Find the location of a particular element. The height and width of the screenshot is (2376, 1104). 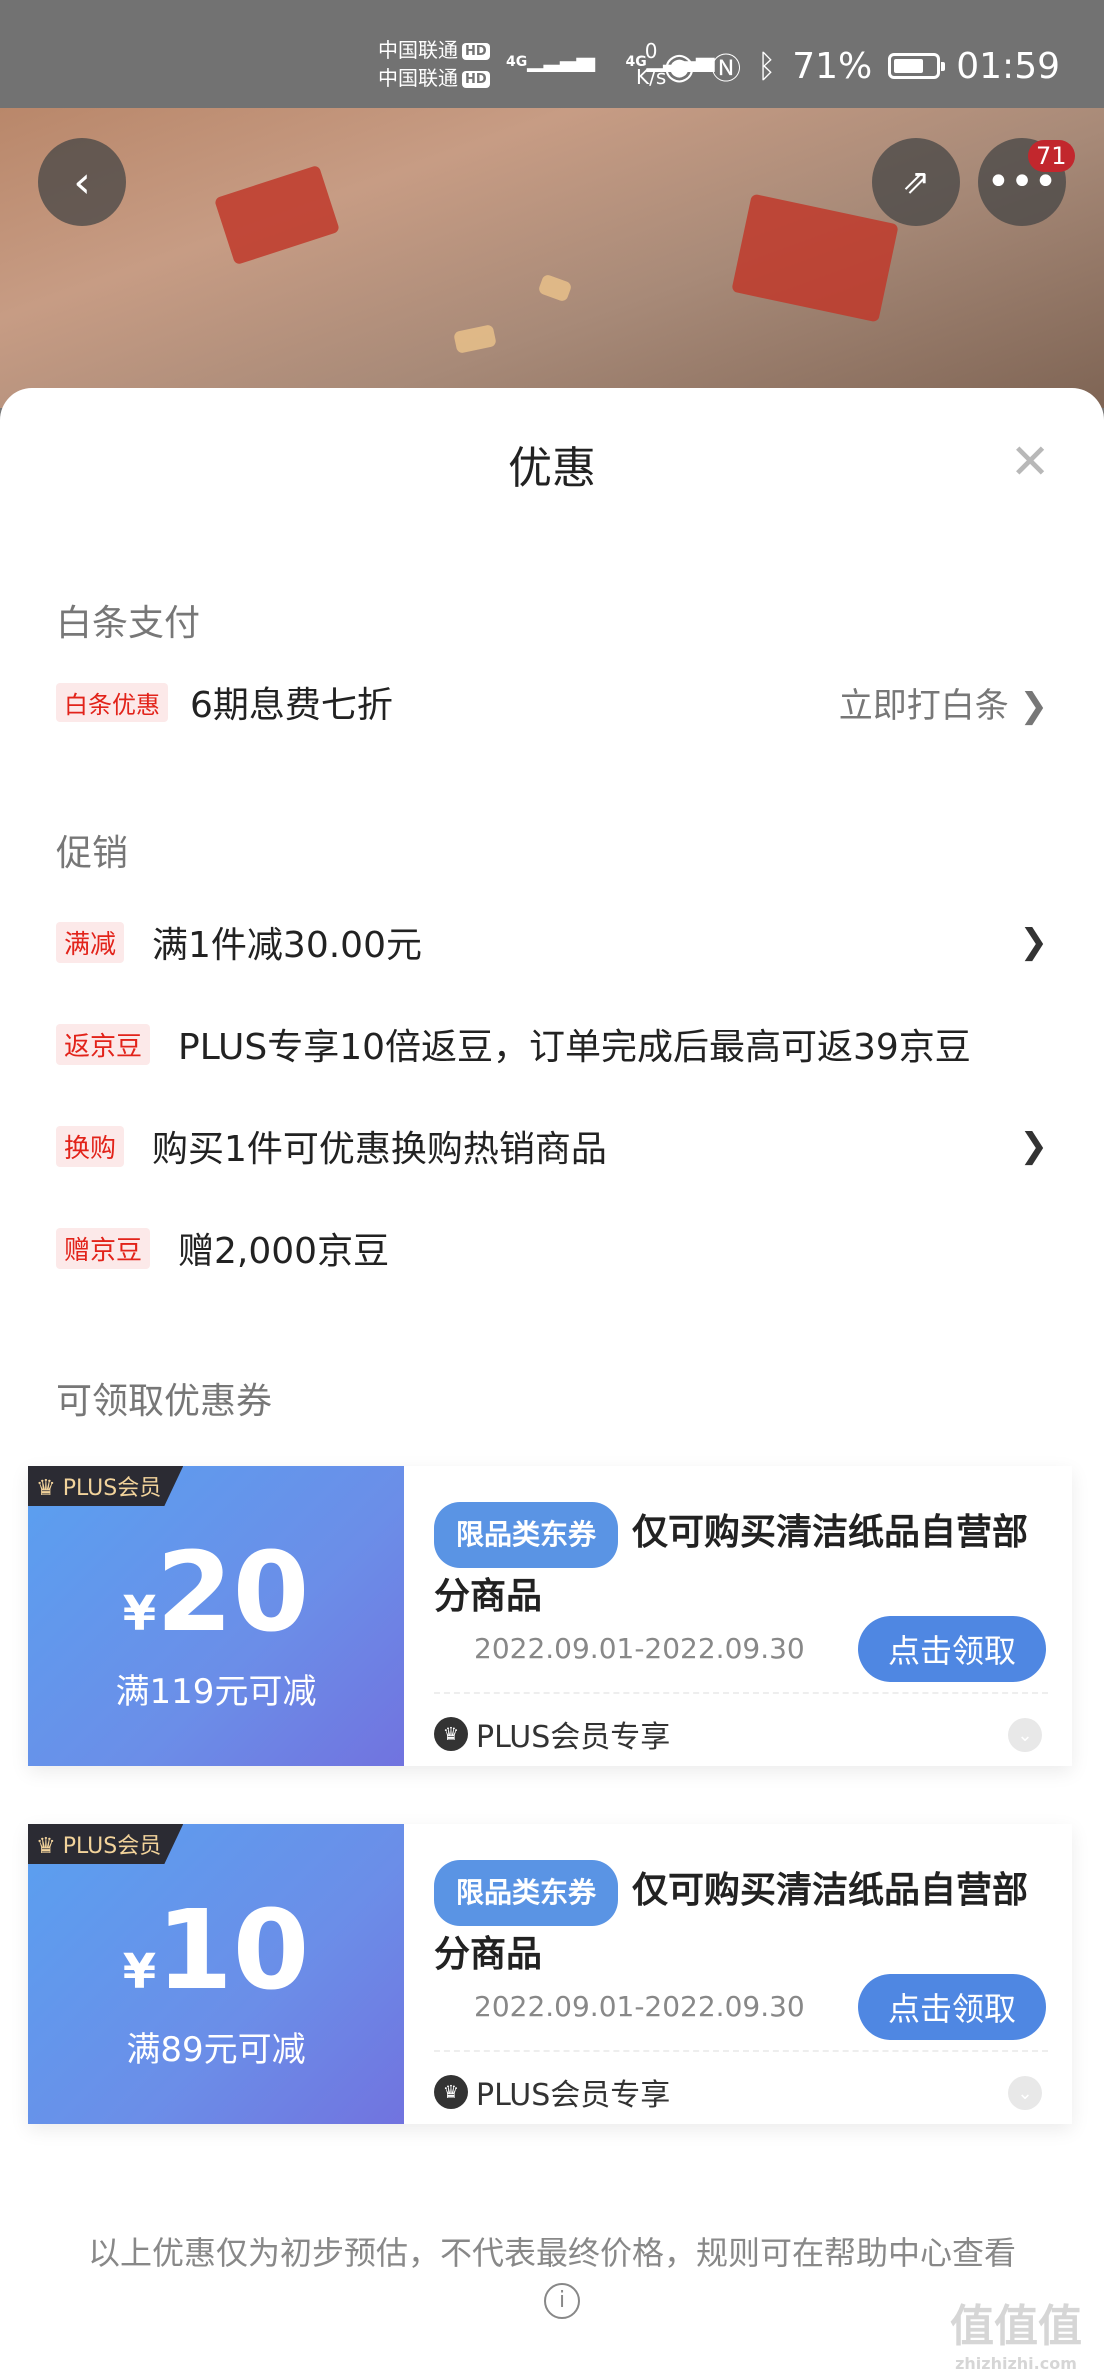

disclaimer: 以上优惠仅为初步预估，不代表最终价格，规则可在帮助中心查看i is located at coordinates (552, 2276).